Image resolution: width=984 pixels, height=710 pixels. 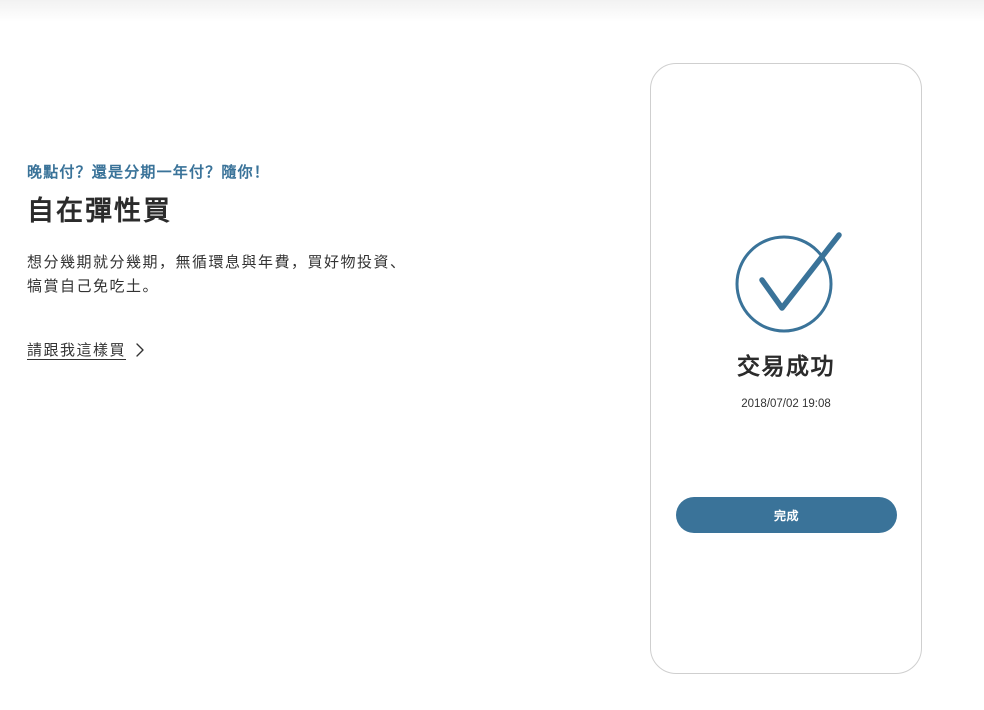 I want to click on top-shadow, so click(x=492, y=11).